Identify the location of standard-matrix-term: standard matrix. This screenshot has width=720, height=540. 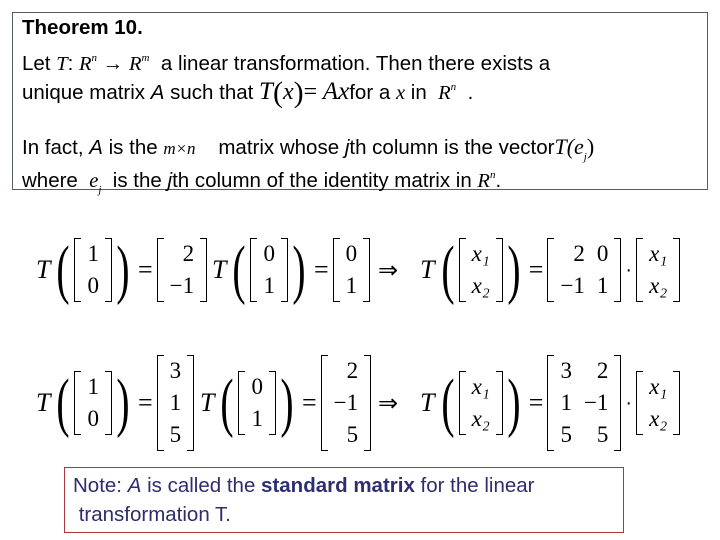
(338, 485).